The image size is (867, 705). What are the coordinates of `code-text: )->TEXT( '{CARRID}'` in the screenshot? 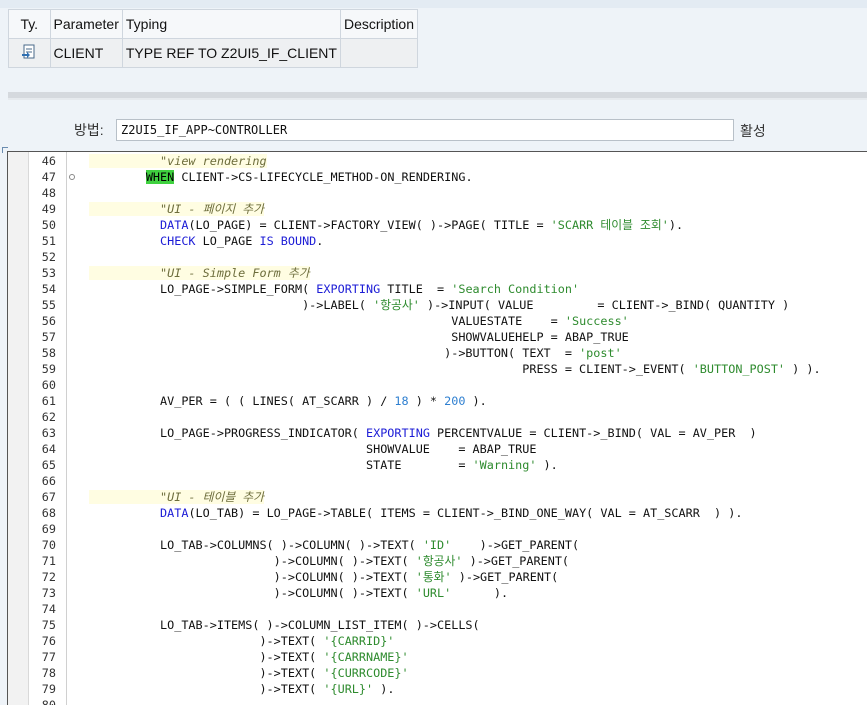 It's located at (241, 641).